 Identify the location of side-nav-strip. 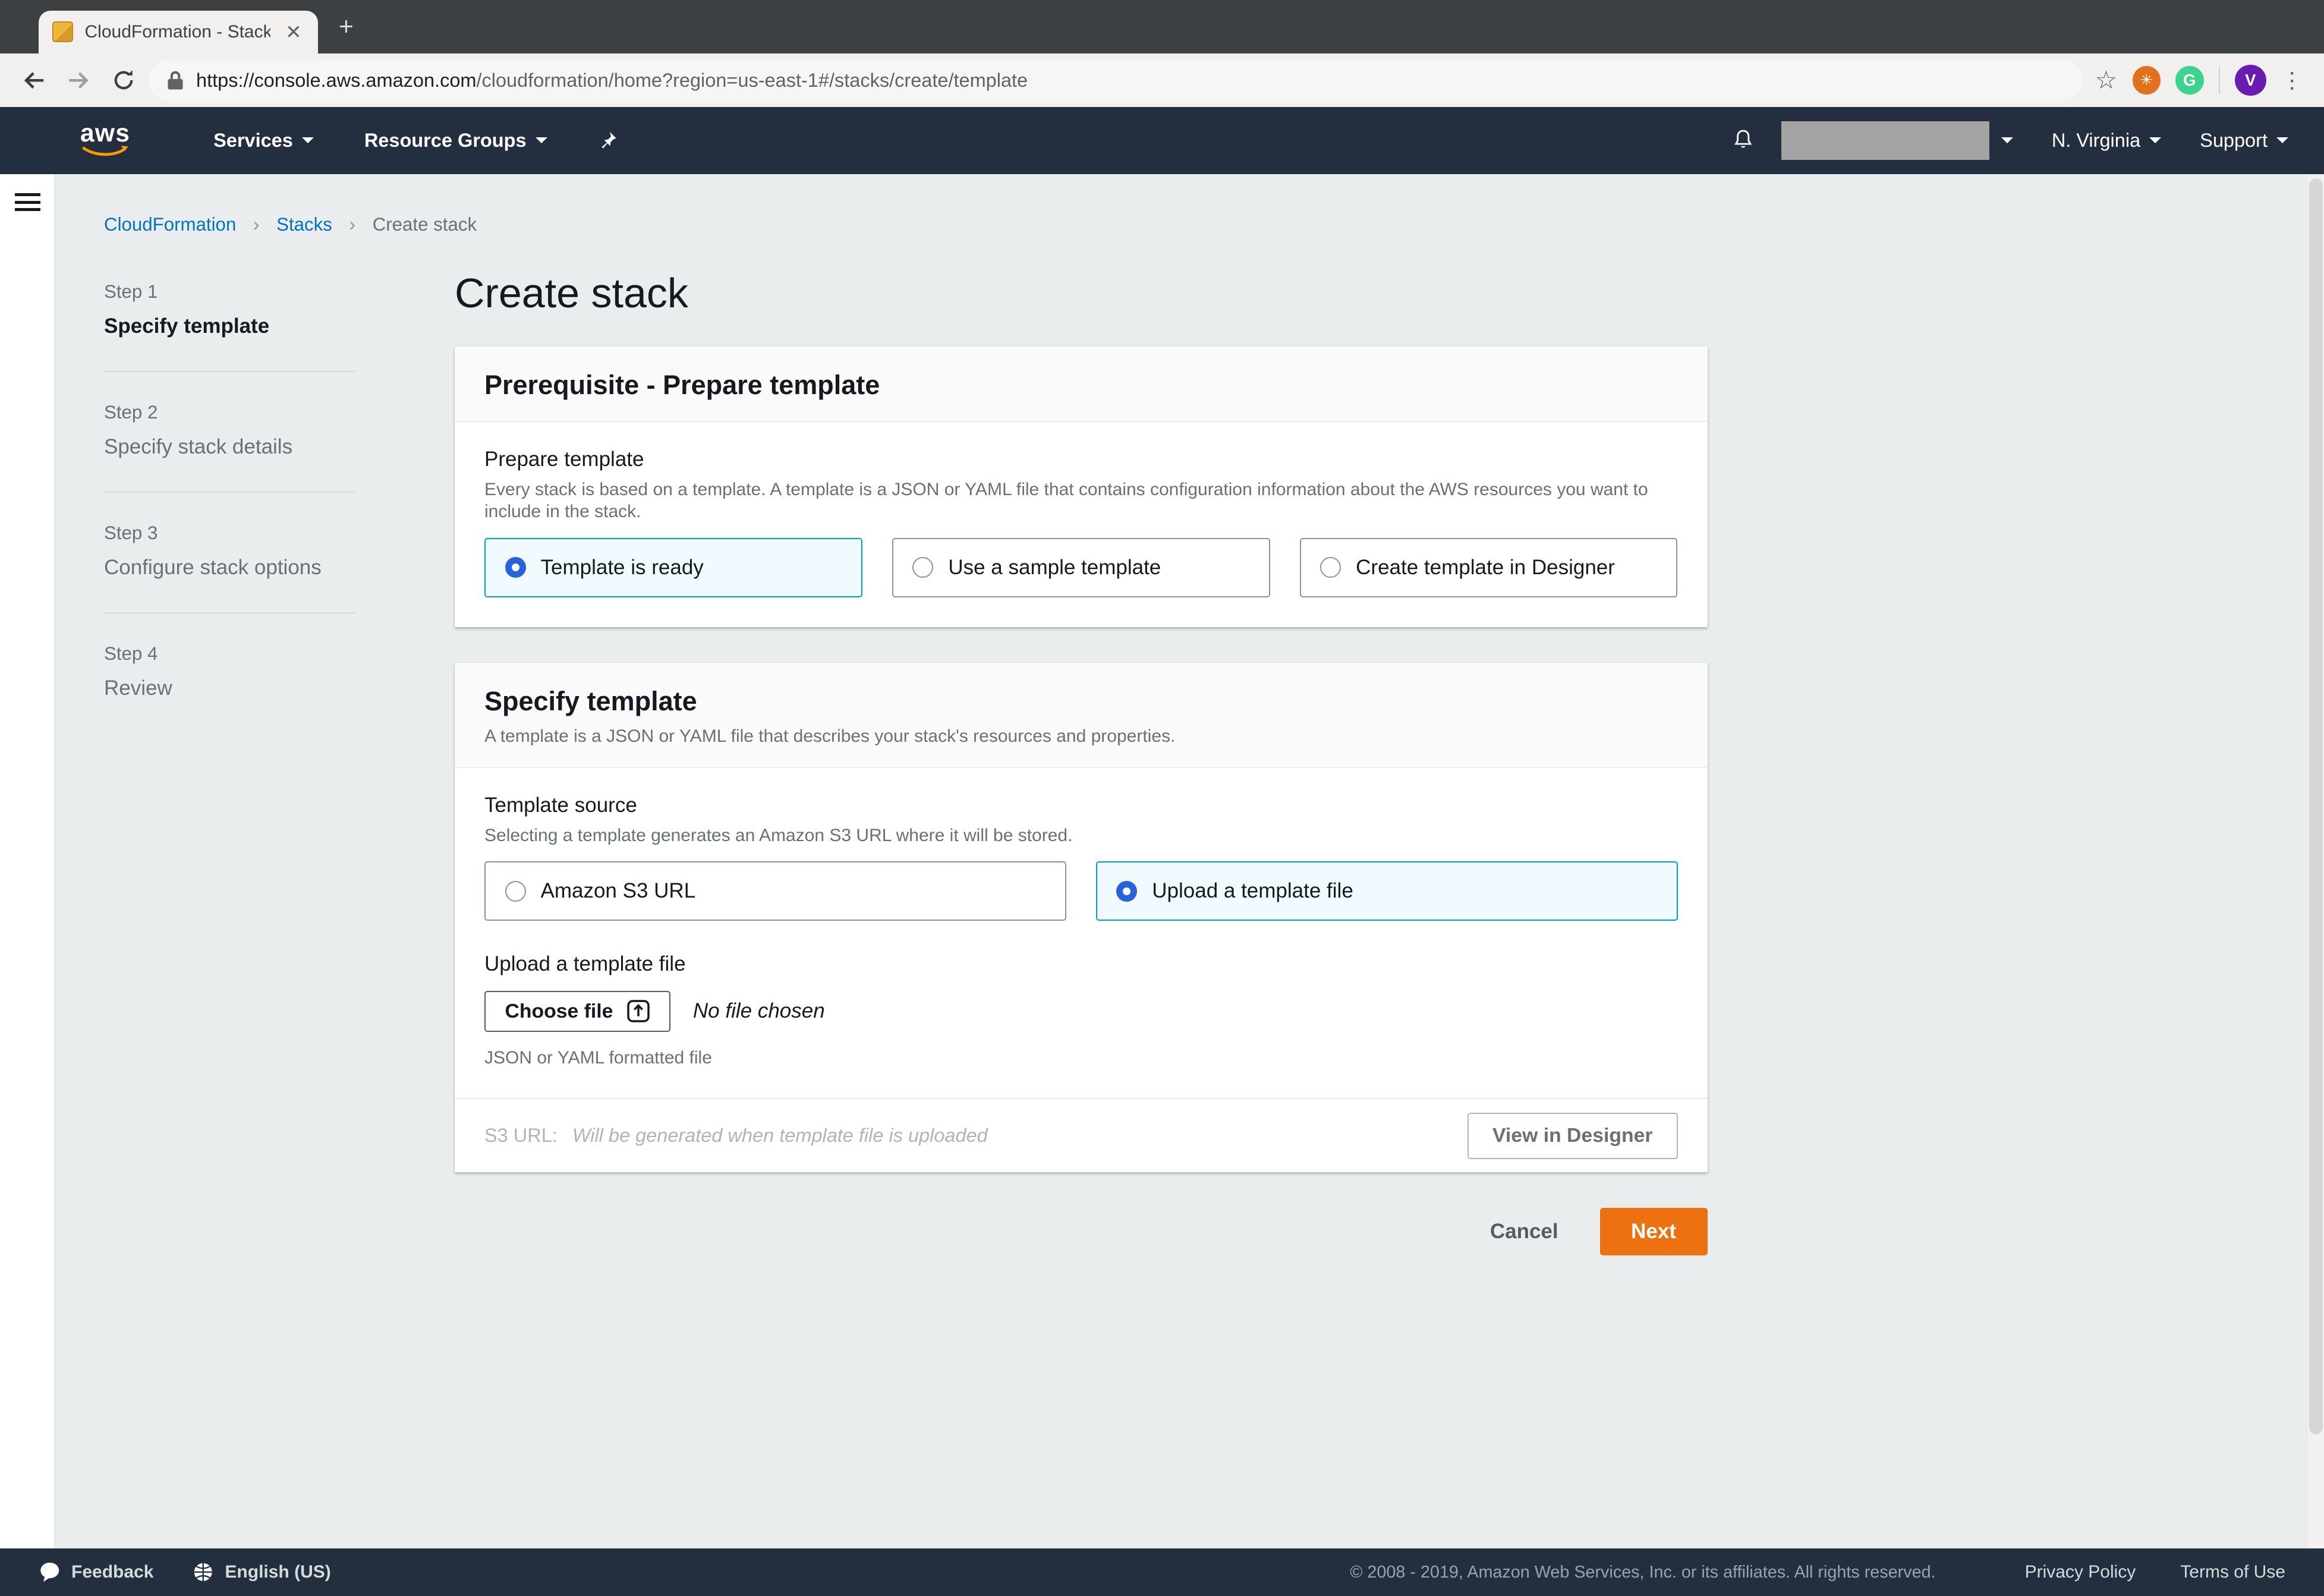
(27, 861).